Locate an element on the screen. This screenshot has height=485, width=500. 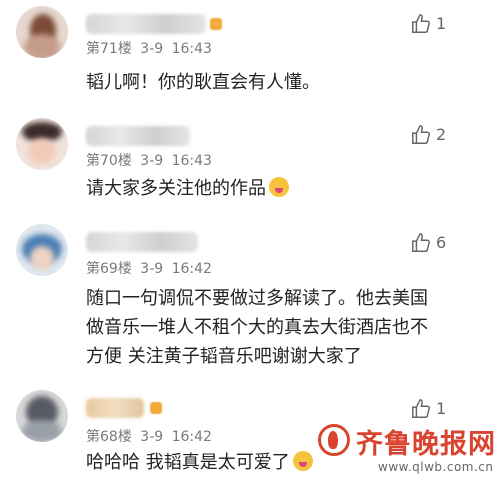
watermark: 齐鲁晚报网 www.qlwb.com.cn is located at coordinates (407, 451).